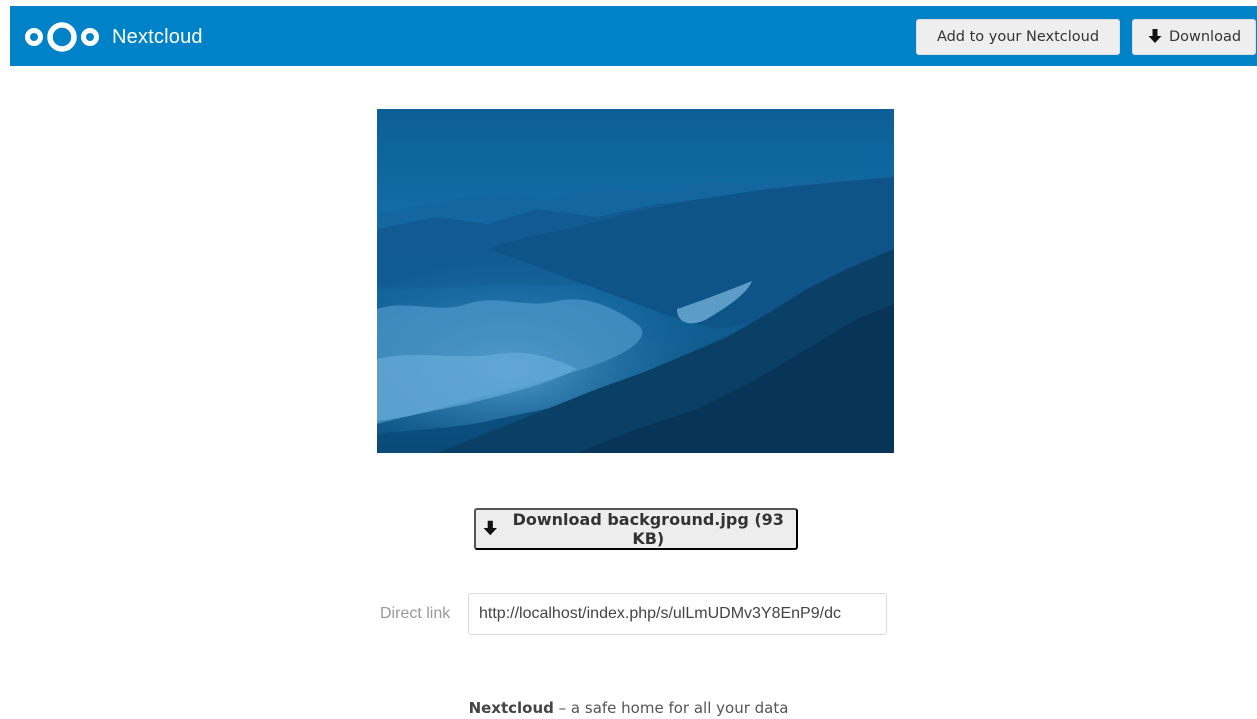  Describe the element at coordinates (415, 613) in the screenshot. I see `direct-link-label: Direct link` at that location.